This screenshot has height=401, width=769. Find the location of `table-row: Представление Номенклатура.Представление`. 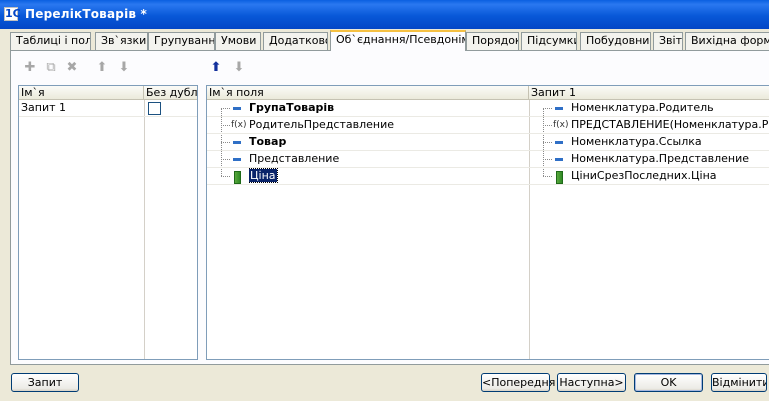

table-row: Представление Номенклатура.Представление is located at coordinates (488, 159).